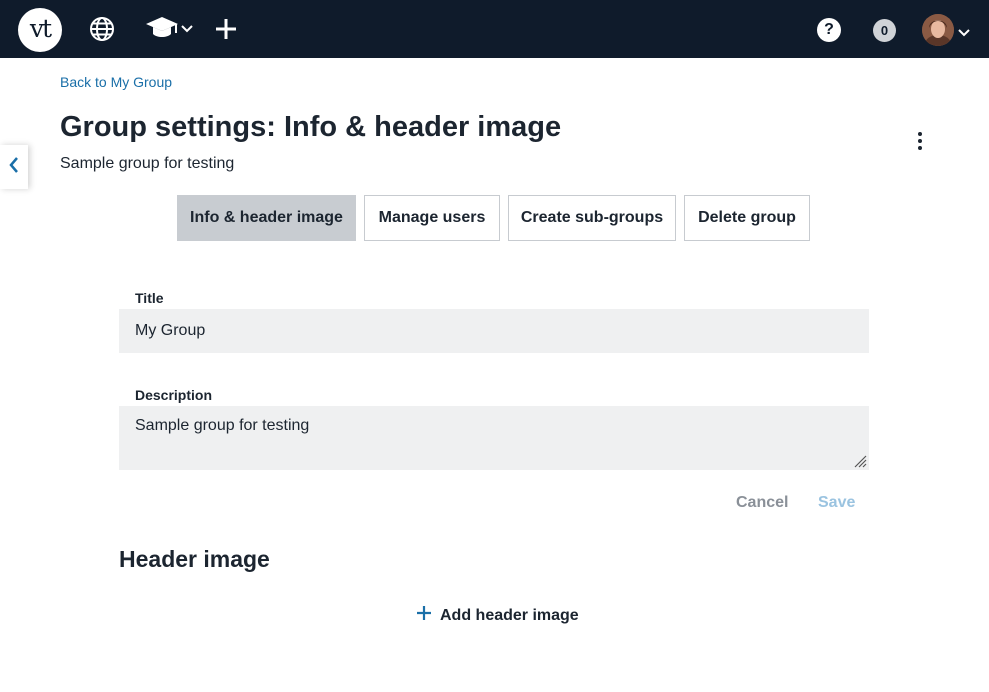  I want to click on more-options-icon, so click(920, 141).